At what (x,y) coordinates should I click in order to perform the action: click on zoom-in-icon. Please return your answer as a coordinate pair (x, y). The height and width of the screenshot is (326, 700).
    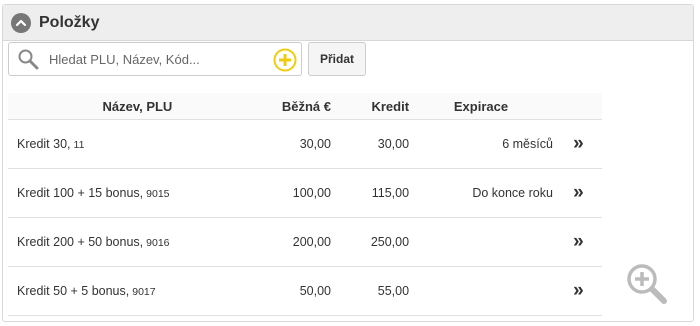
    Looking at the image, I should click on (651, 284).